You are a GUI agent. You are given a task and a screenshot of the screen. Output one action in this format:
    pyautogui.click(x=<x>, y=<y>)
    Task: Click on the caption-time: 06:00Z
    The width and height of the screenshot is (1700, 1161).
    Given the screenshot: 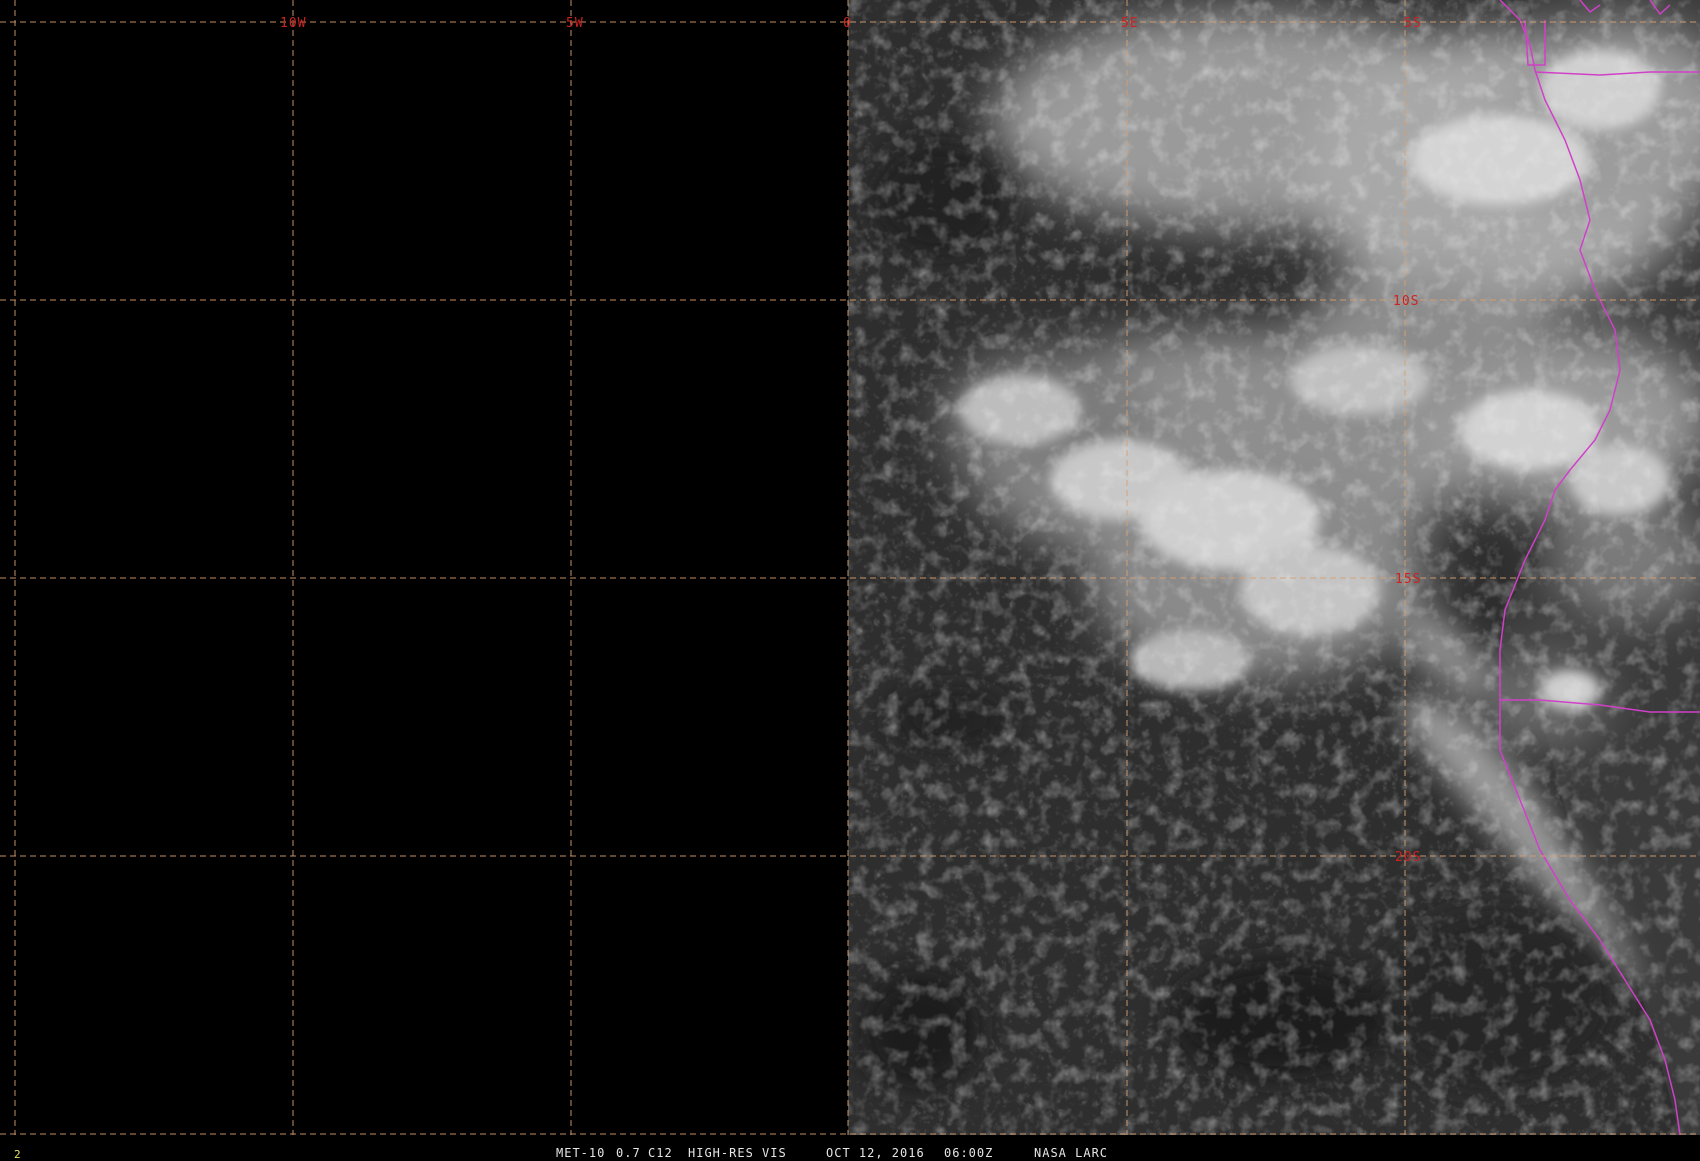 What is the action you would take?
    pyautogui.click(x=969, y=1153)
    